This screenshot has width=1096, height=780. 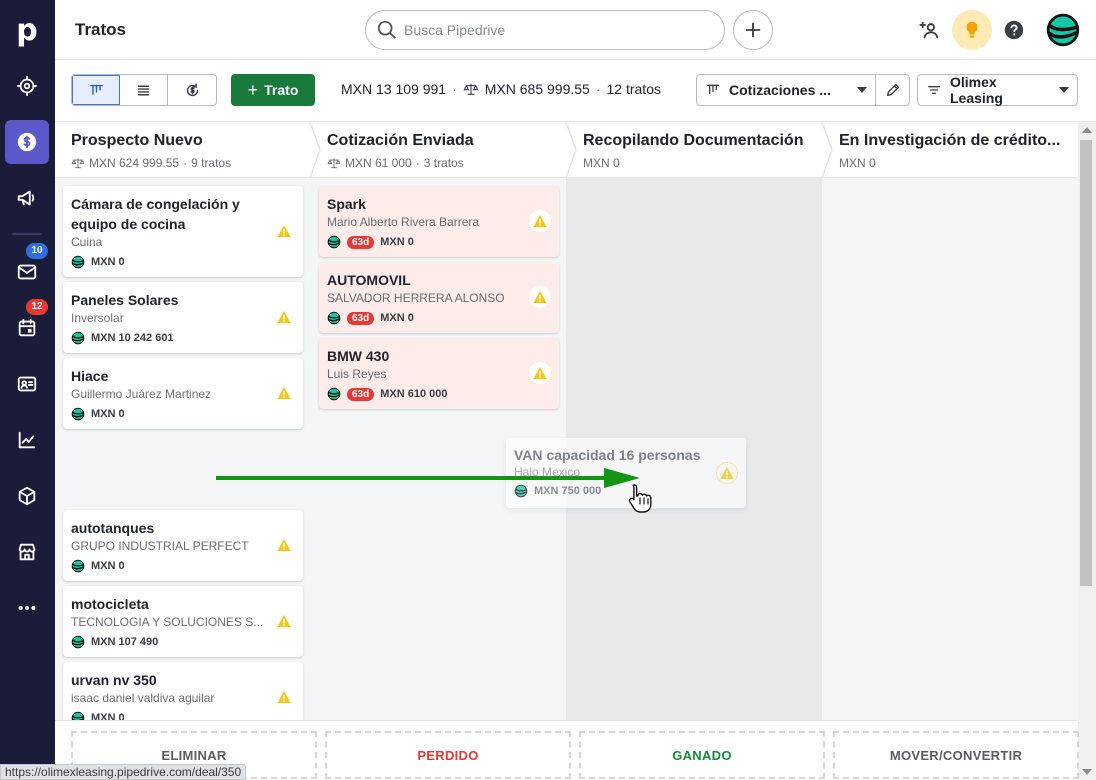 I want to click on deal-title: Cámara de congelación y equipo de cocina, so click(x=155, y=214).